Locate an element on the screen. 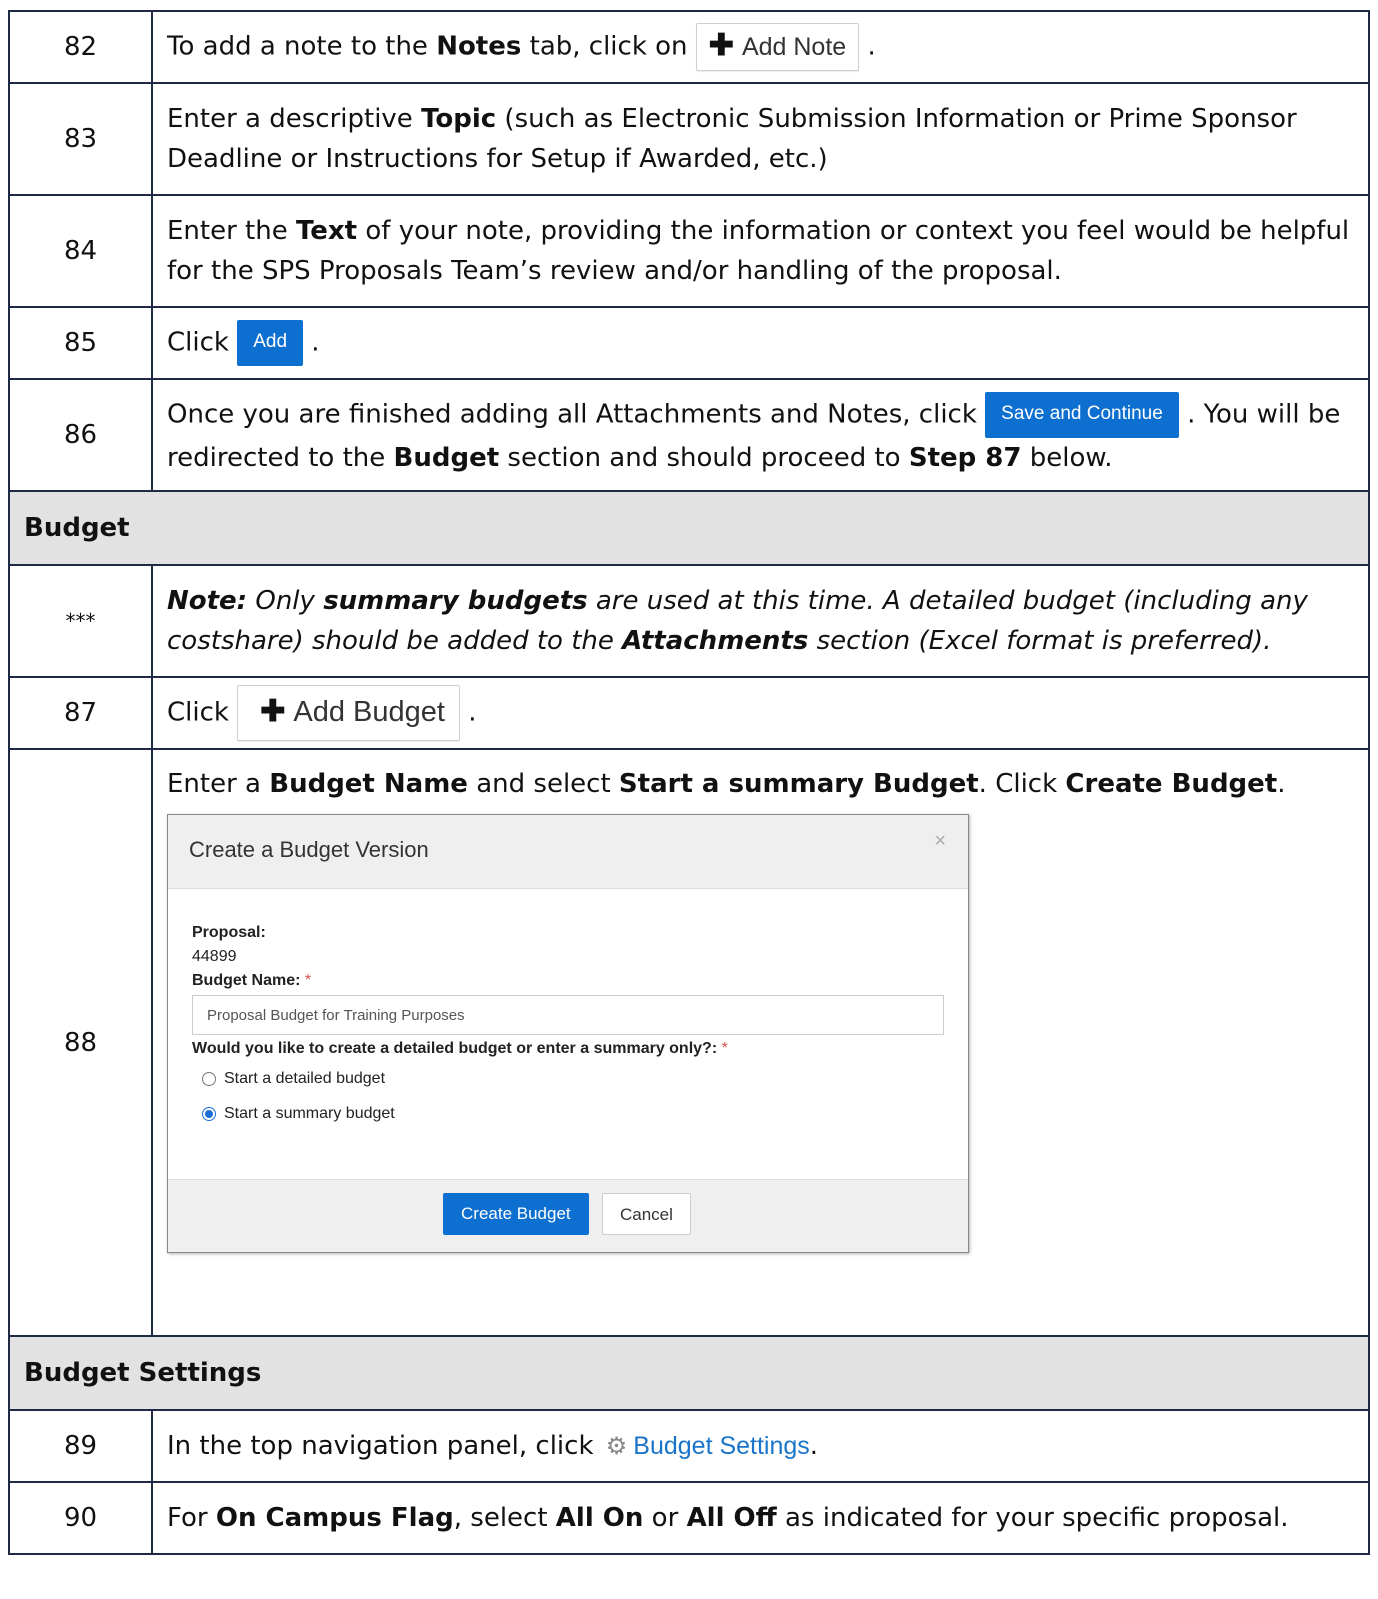 This screenshot has height=1599, width=1378. bold-segment: summary budgets is located at coordinates (455, 601).